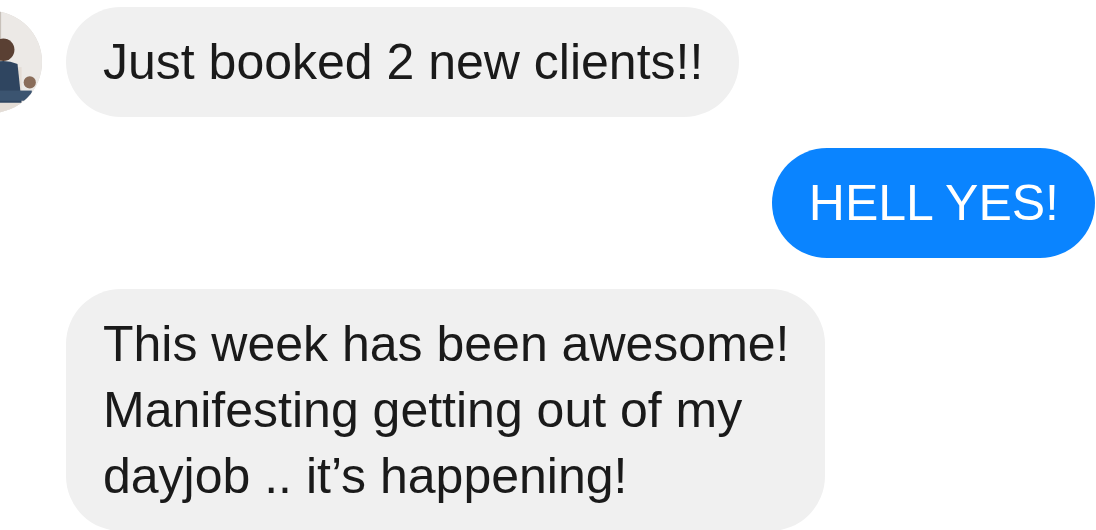 The height and width of the screenshot is (530, 1096). Describe the element at coordinates (403, 62) in the screenshot. I see `message-text: Just booked 2 new clients!!` at that location.